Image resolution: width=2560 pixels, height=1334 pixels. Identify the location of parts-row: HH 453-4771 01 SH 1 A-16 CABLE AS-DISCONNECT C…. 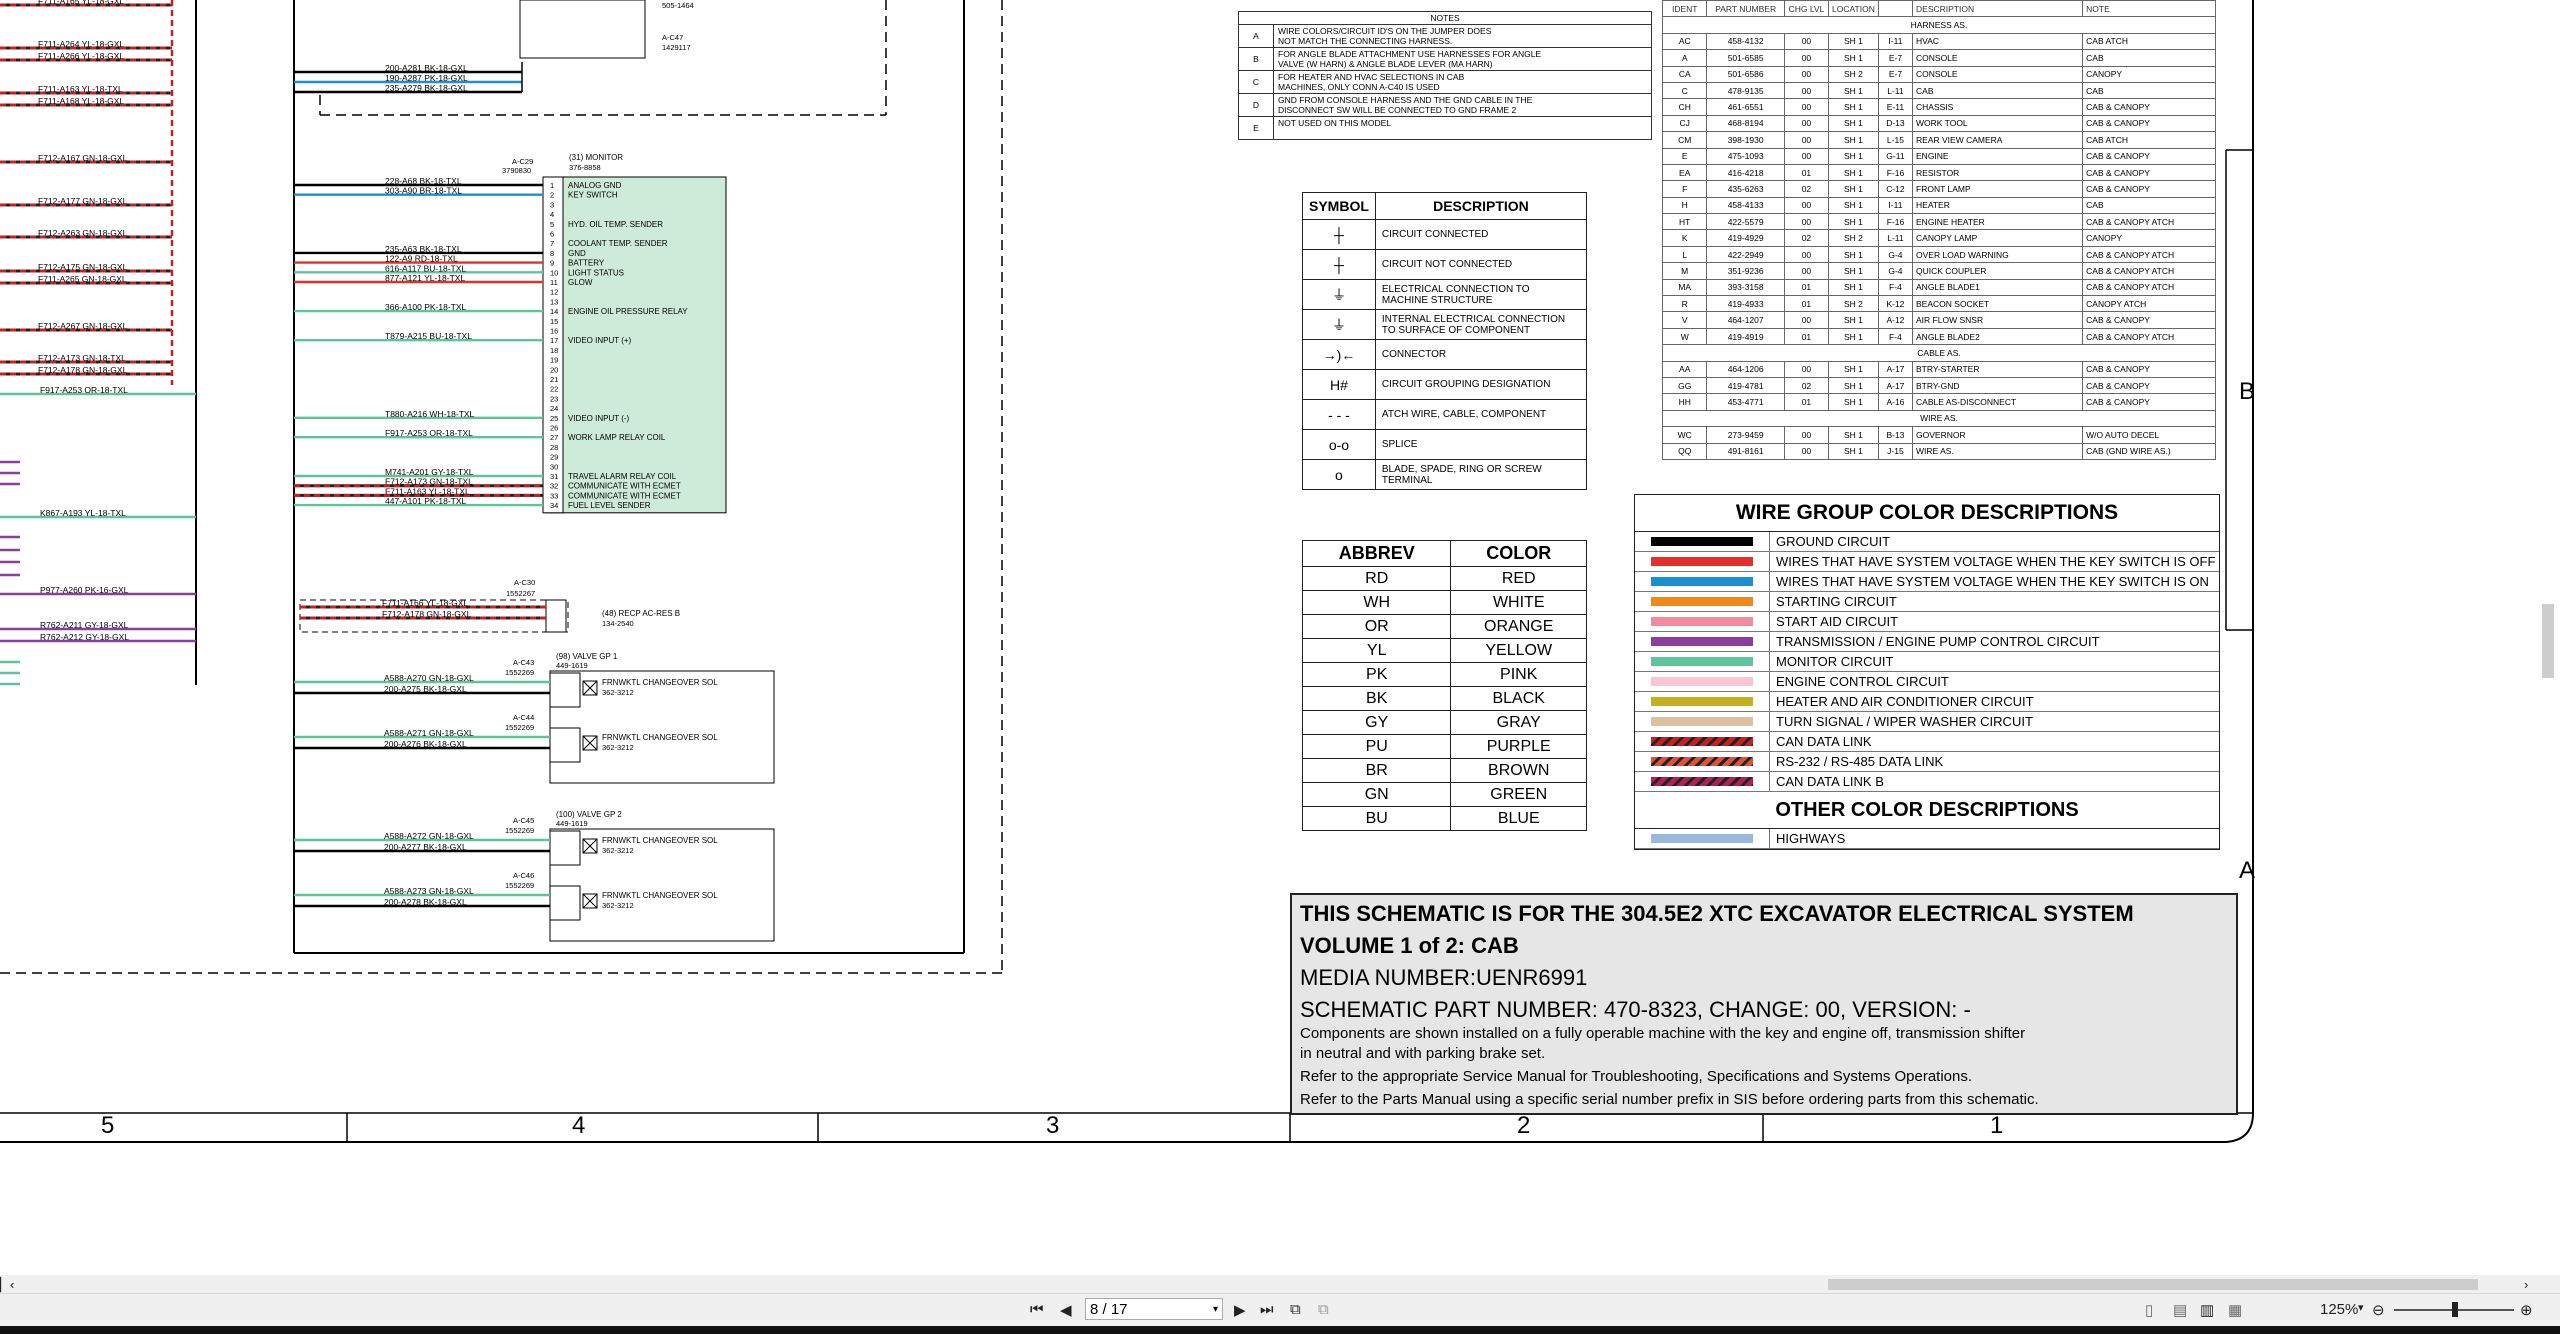
(1938, 402).